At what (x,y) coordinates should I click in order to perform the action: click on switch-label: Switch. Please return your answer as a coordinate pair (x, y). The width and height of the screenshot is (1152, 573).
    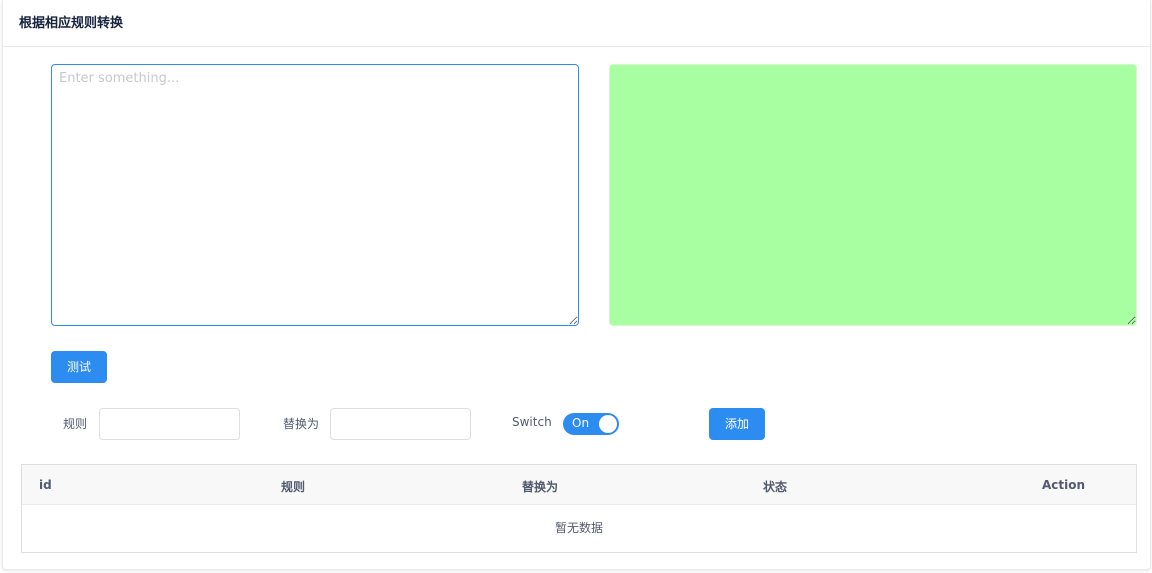
    Looking at the image, I should click on (532, 422).